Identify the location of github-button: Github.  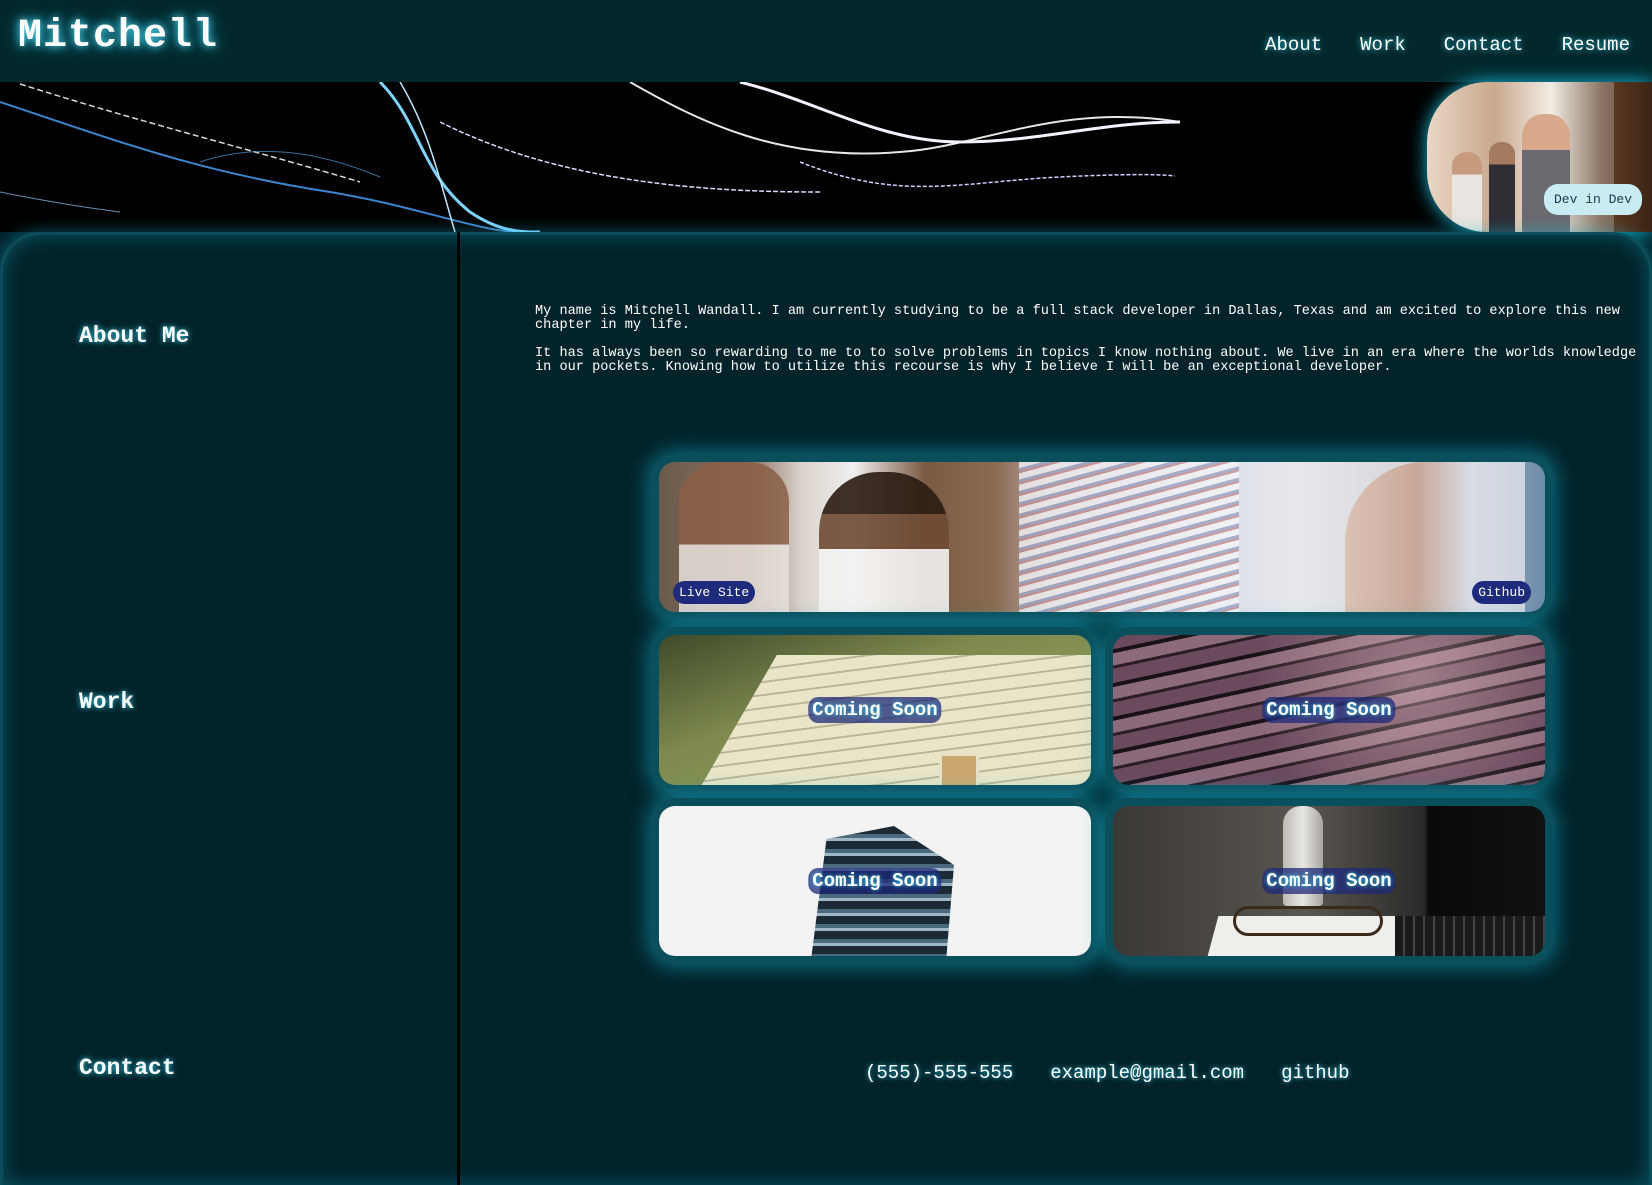
(1501, 592).